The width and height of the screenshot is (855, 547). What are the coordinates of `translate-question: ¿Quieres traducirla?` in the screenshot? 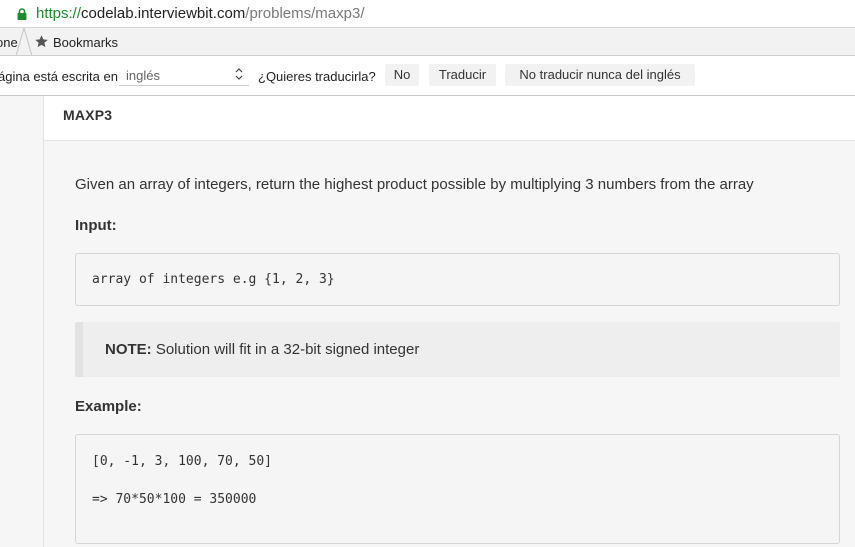 It's located at (317, 76).